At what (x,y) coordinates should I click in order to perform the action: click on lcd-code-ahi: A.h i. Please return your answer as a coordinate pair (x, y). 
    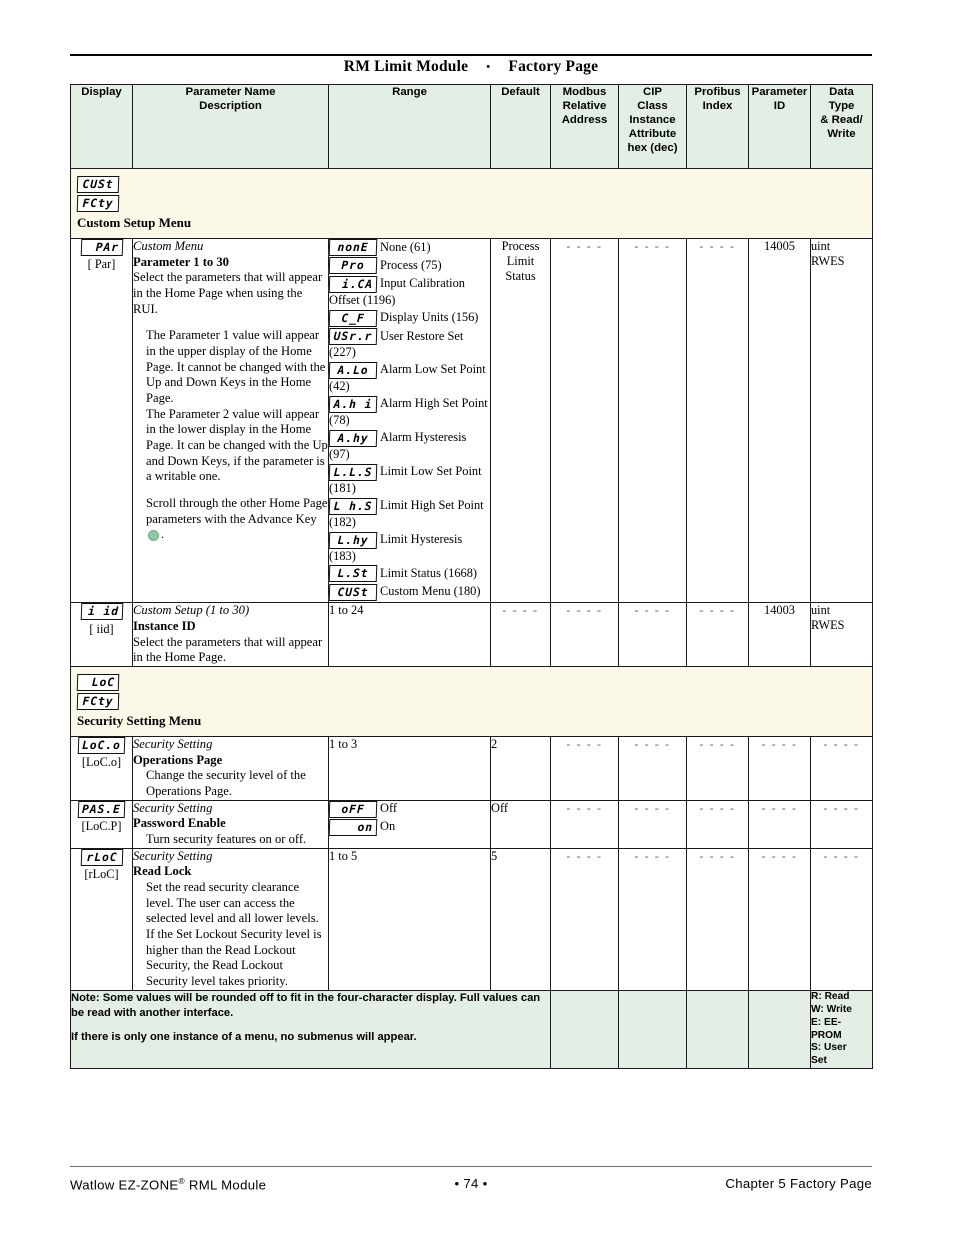
    Looking at the image, I should click on (353, 404).